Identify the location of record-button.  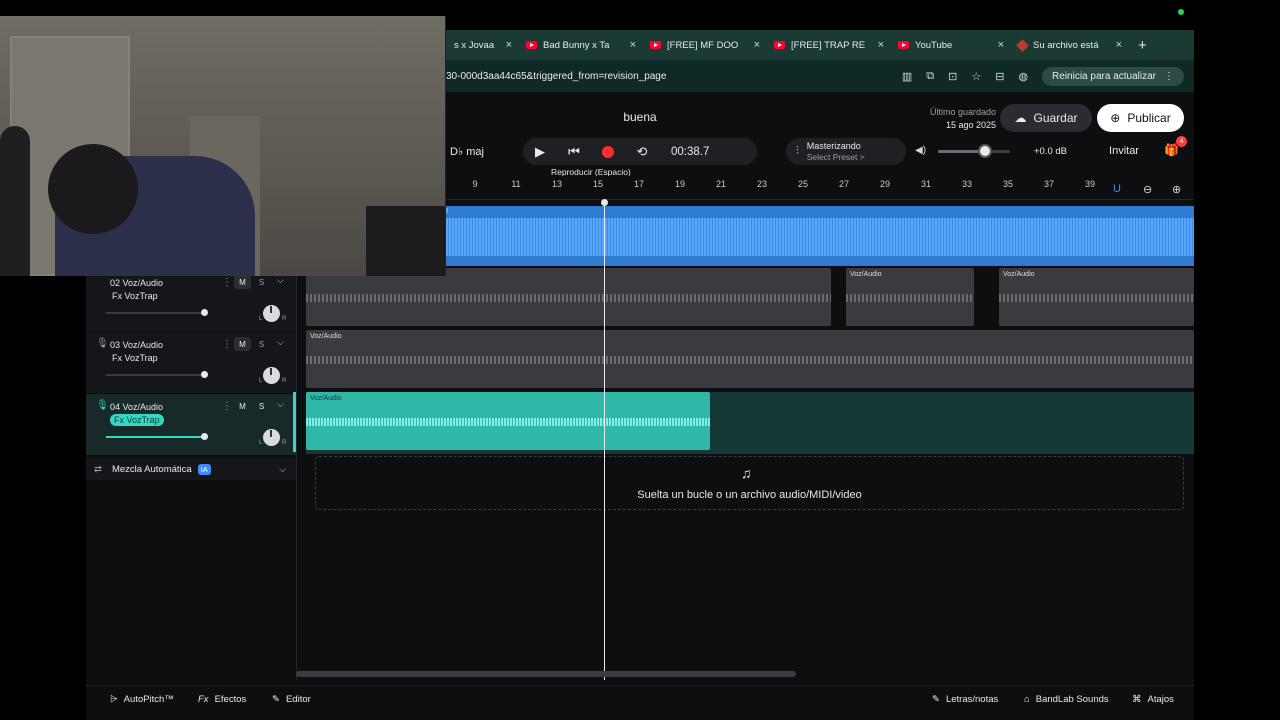
(608, 151).